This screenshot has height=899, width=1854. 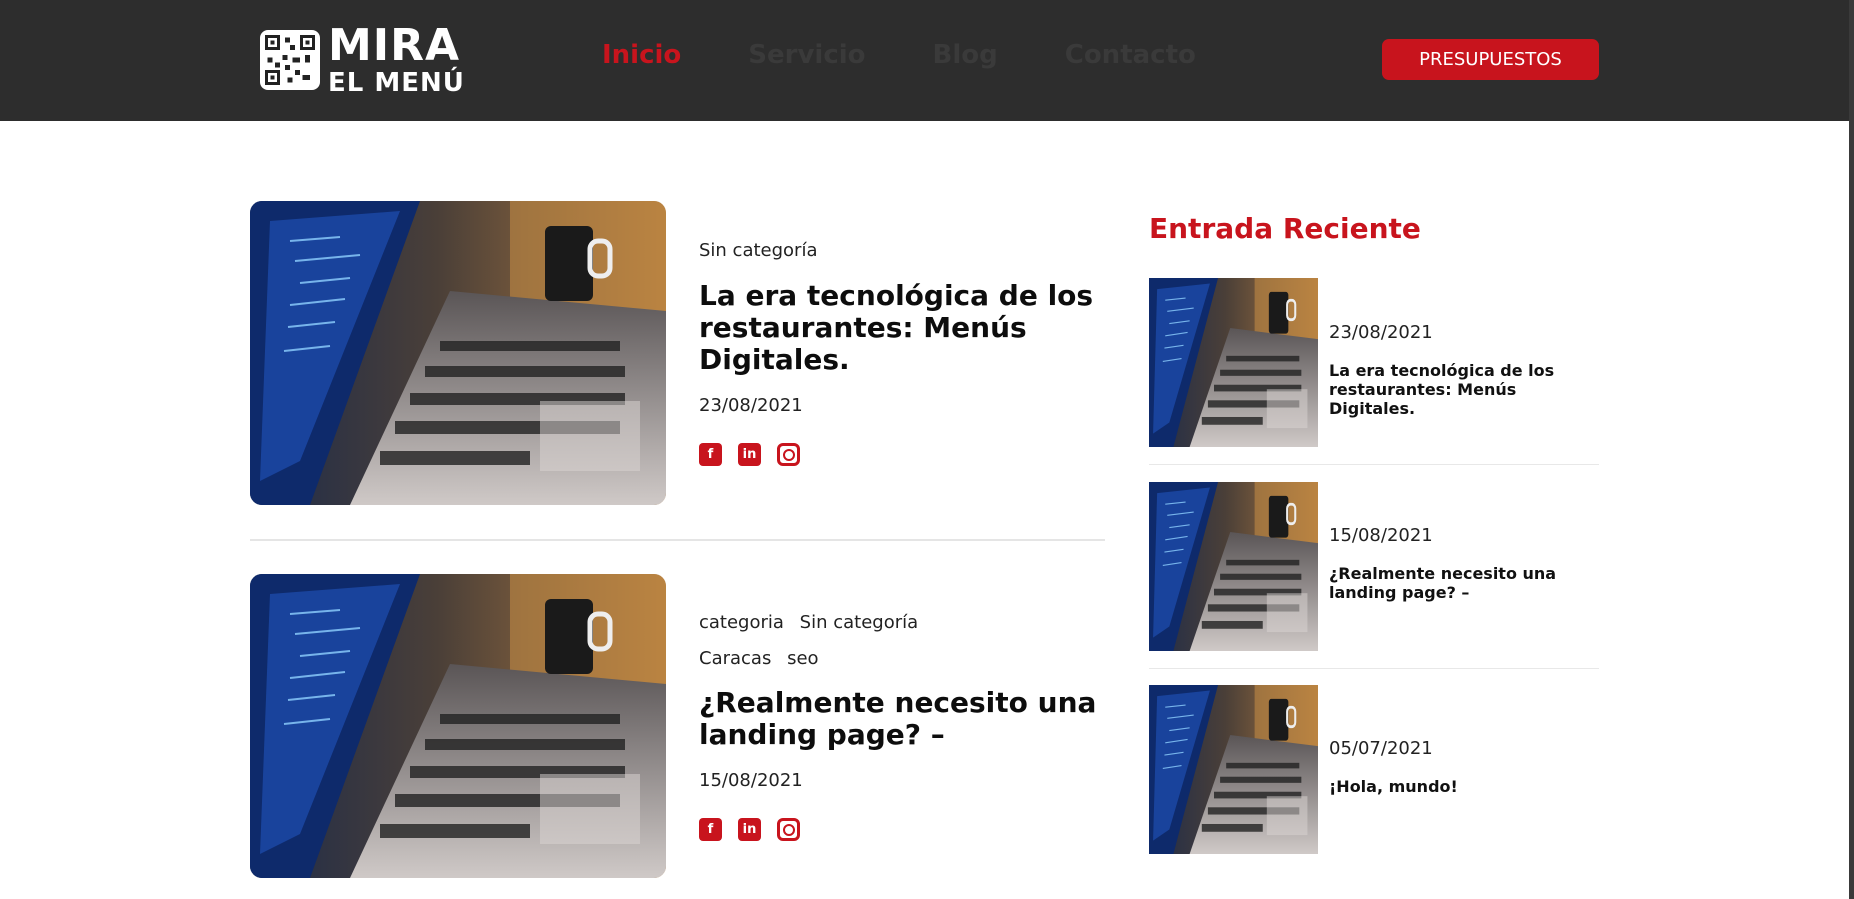 What do you see at coordinates (965, 55) in the screenshot?
I see `nav-blog: Blog` at bounding box center [965, 55].